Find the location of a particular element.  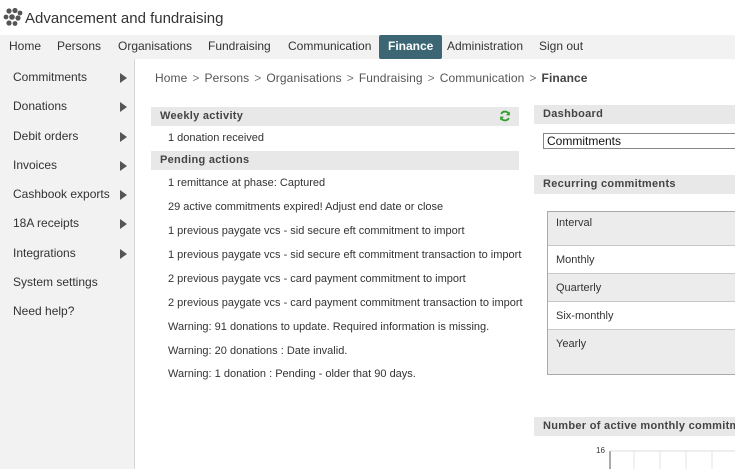

sidebar-item-label: Commitments is located at coordinates (50, 77).